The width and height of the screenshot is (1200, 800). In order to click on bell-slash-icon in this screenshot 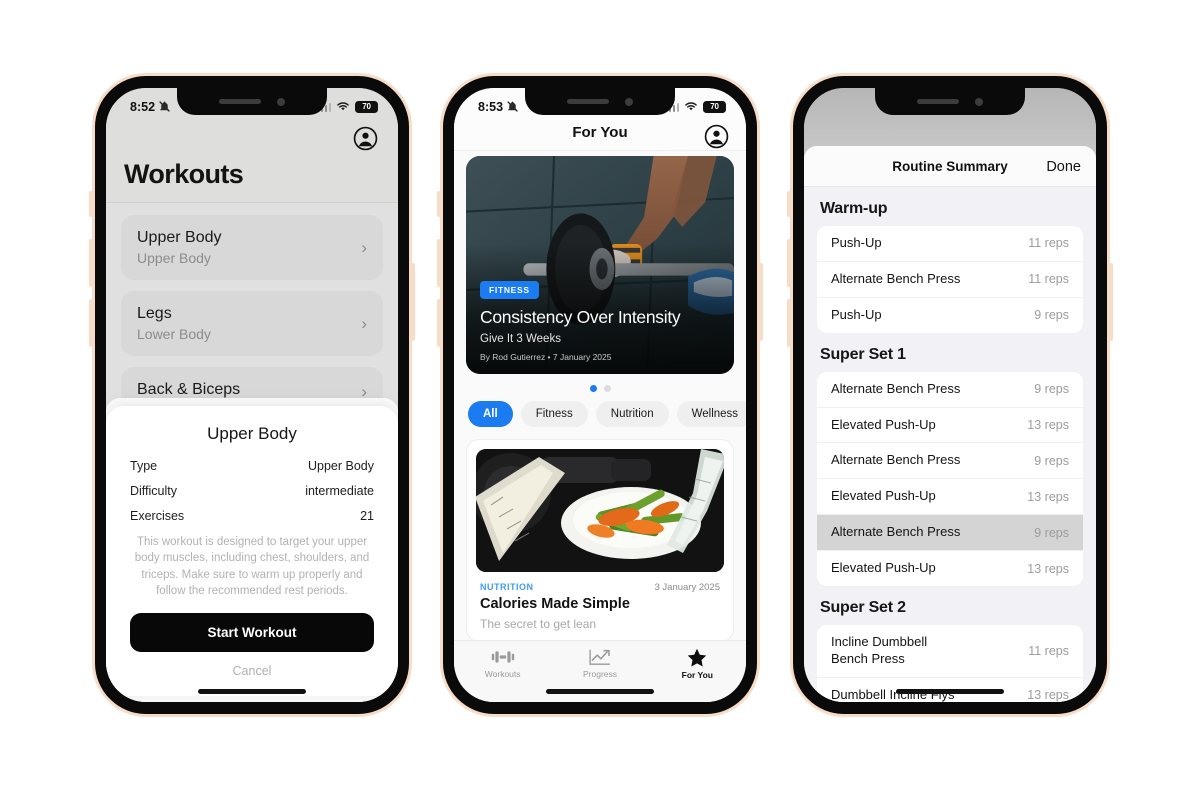, I will do `click(512, 106)`.